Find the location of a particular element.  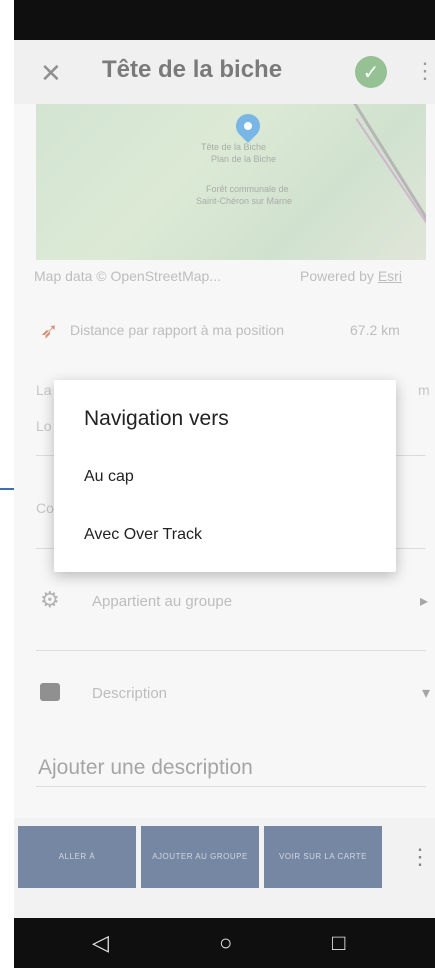

system-nav-bar: ◁ ○ □ is located at coordinates (224, 943).